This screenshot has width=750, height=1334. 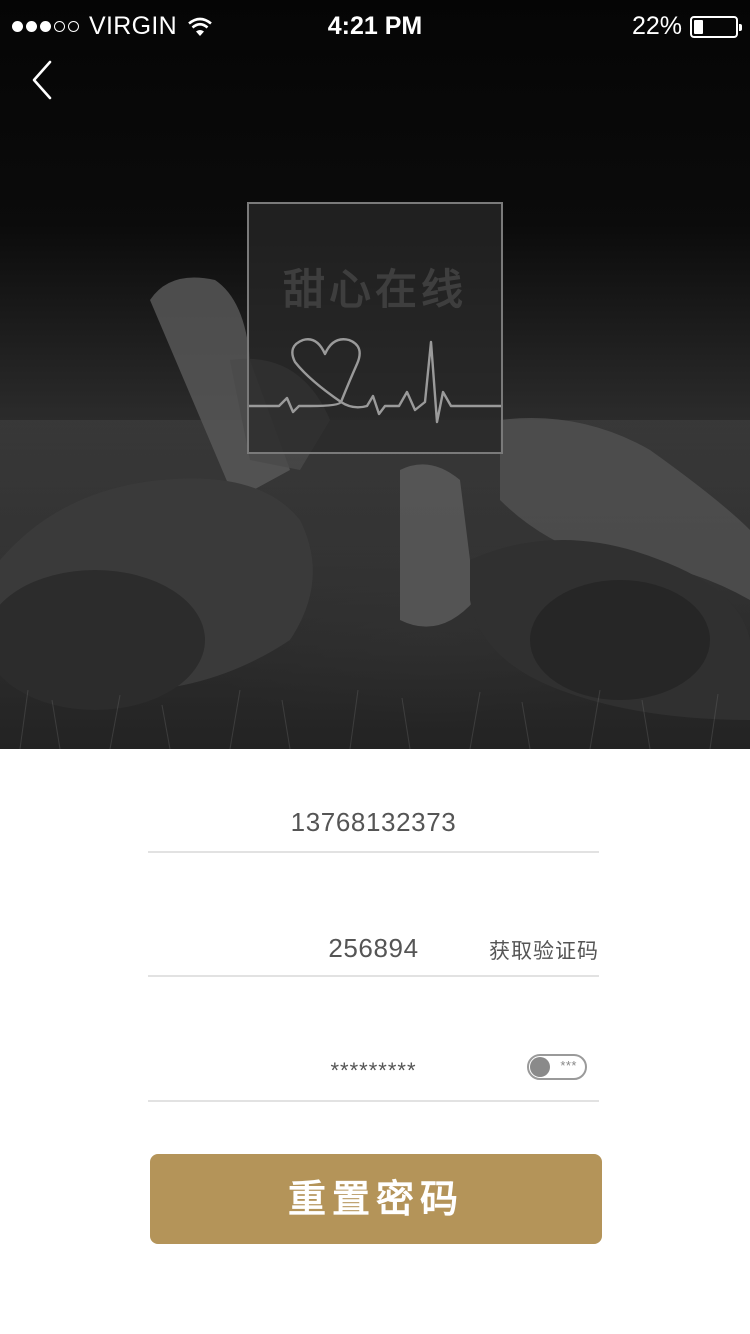 I want to click on battery-percent: 22%, so click(x=656, y=26).